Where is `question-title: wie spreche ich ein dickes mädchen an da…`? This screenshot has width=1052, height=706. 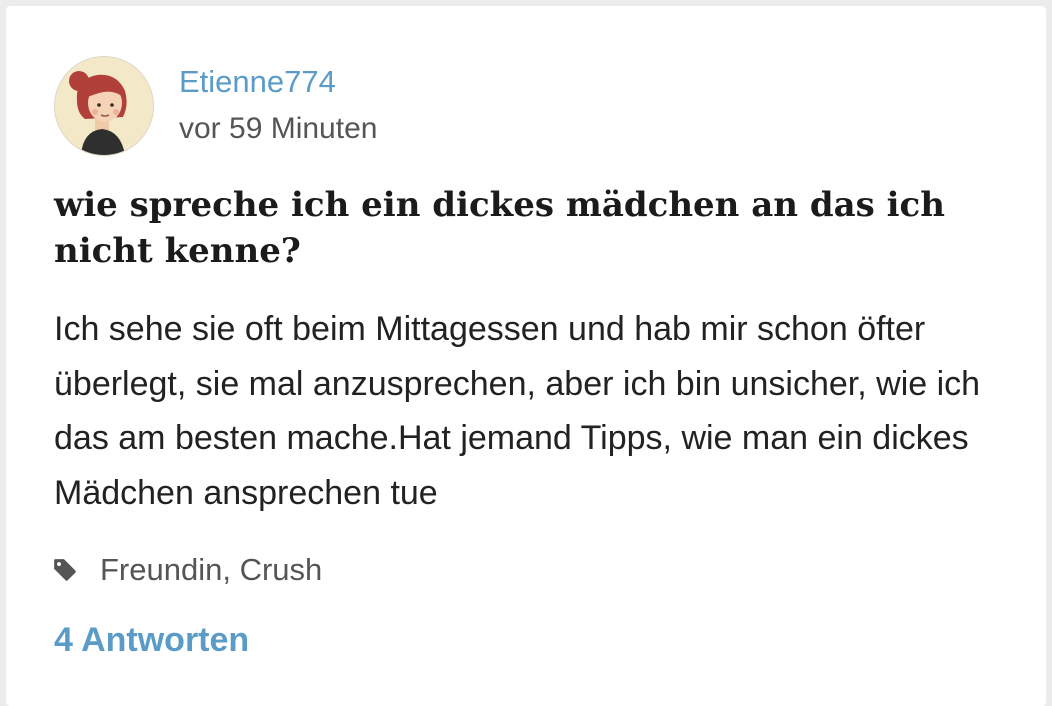
question-title: wie spreche ich ein dickes mädchen an da… is located at coordinates (524, 228).